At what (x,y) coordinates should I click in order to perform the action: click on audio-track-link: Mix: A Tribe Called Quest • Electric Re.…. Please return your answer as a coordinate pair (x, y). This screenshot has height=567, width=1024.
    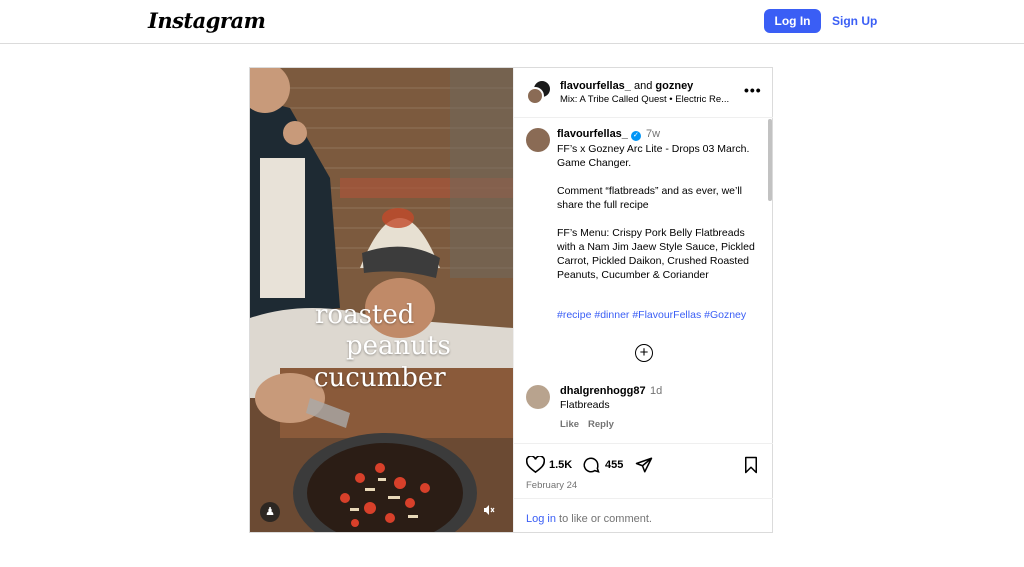
    Looking at the image, I should click on (649, 99).